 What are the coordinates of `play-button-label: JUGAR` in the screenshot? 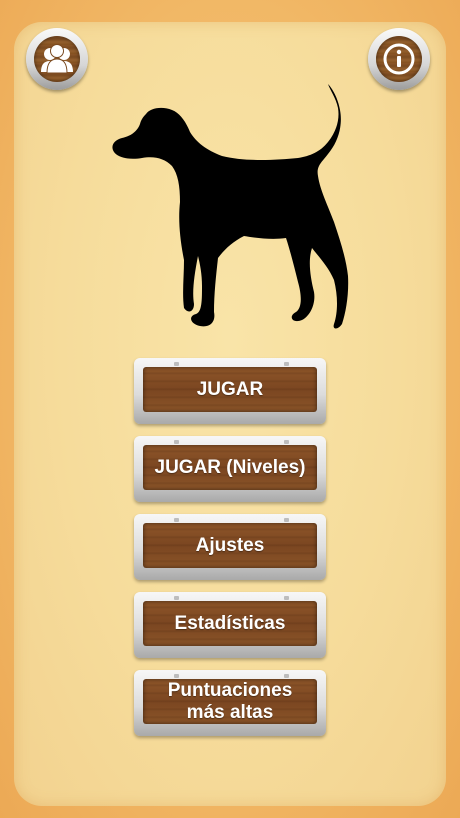 It's located at (230, 389).